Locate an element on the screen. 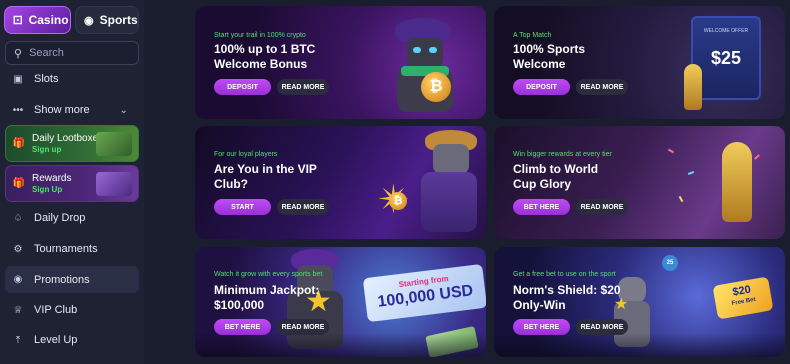 This screenshot has height=364, width=790. sidebar-item-label: Show more is located at coordinates (62, 110).